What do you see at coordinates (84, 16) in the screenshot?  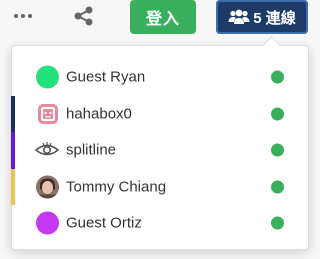 I see `share-icon` at bounding box center [84, 16].